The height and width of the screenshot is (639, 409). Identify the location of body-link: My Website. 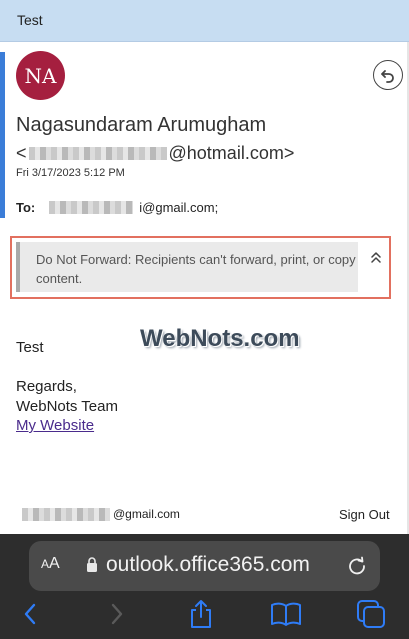
(55, 425).